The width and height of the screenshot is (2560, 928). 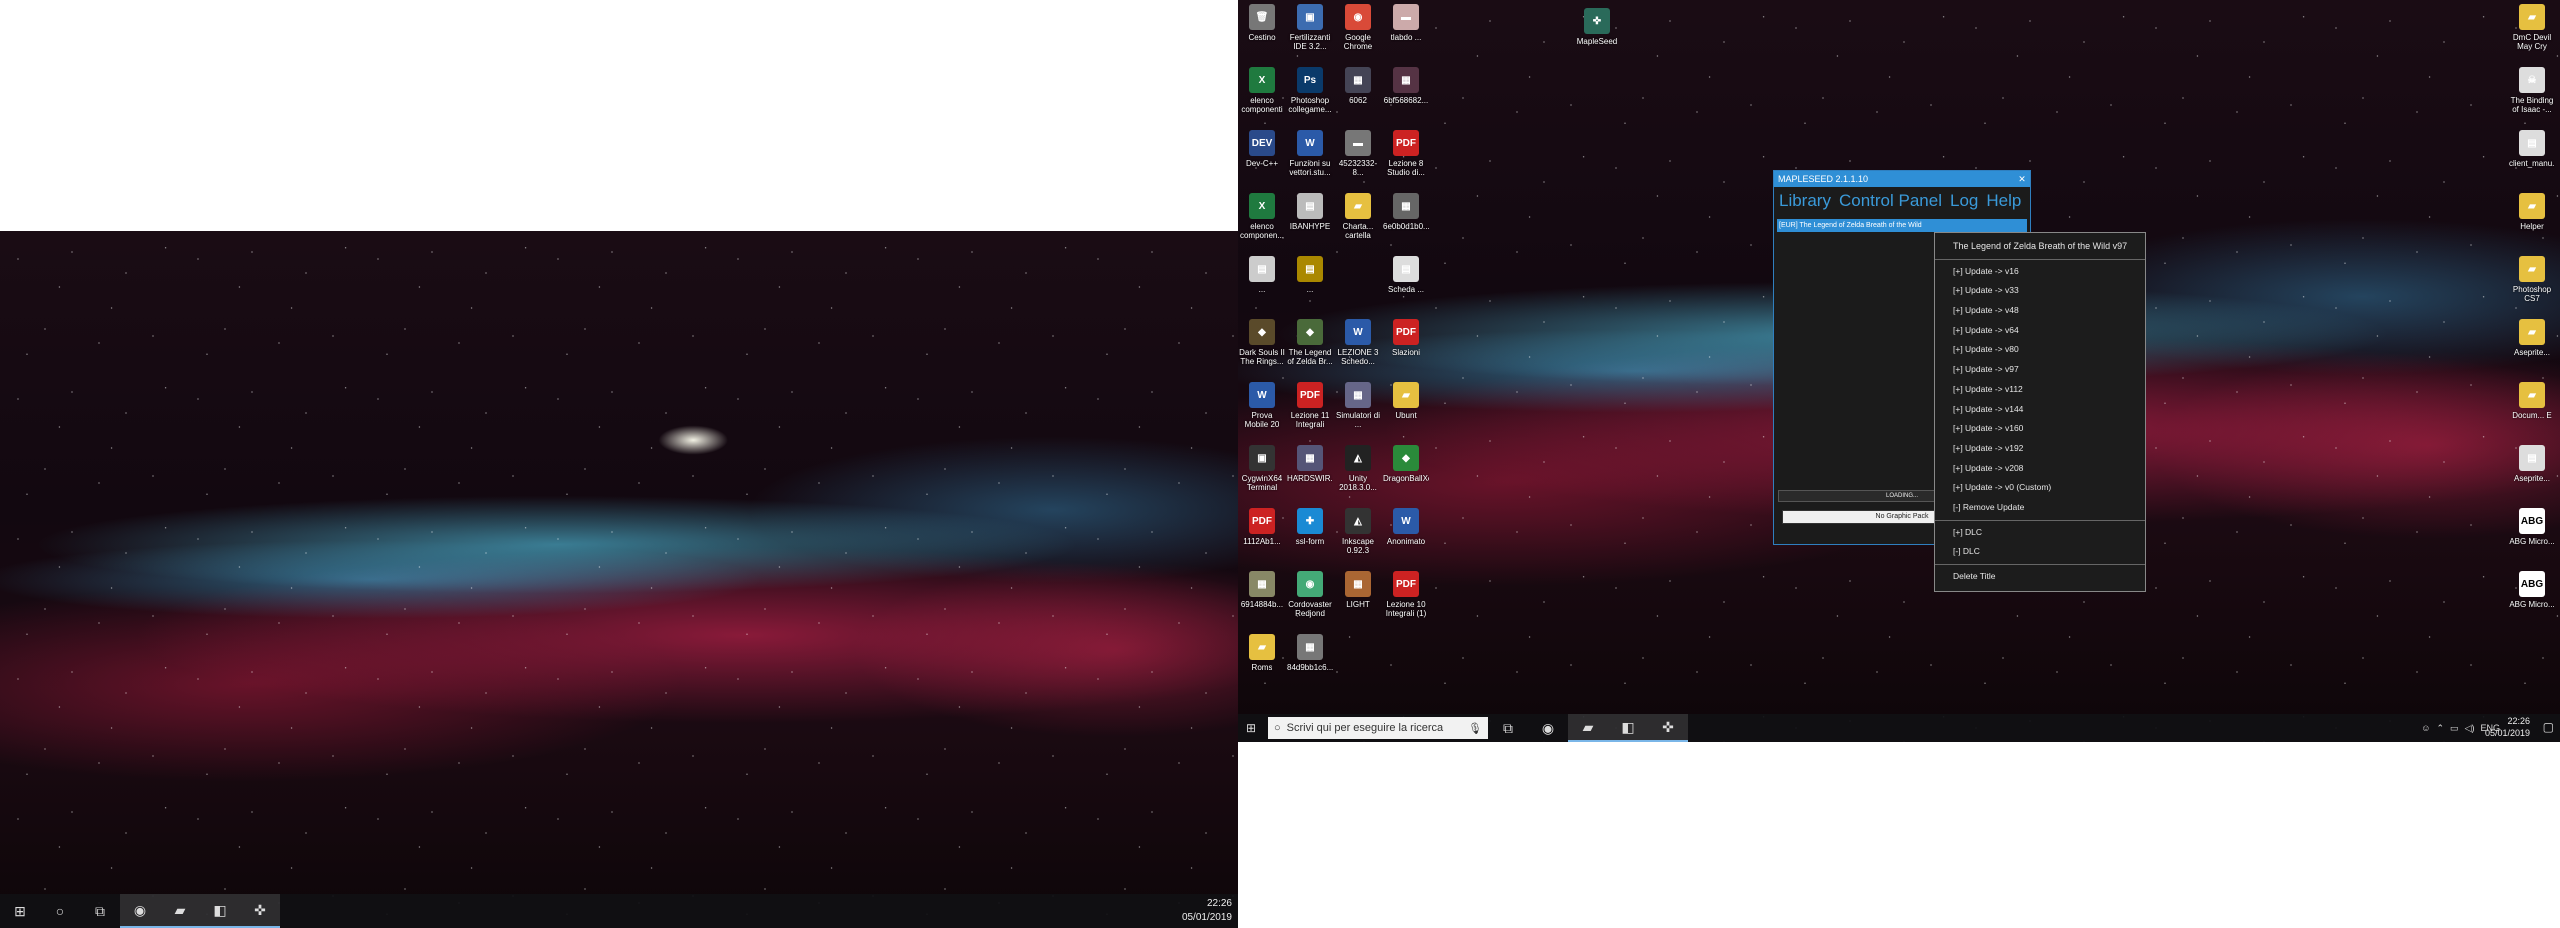 What do you see at coordinates (2454, 728) in the screenshot?
I see `network-icon: ▭` at bounding box center [2454, 728].